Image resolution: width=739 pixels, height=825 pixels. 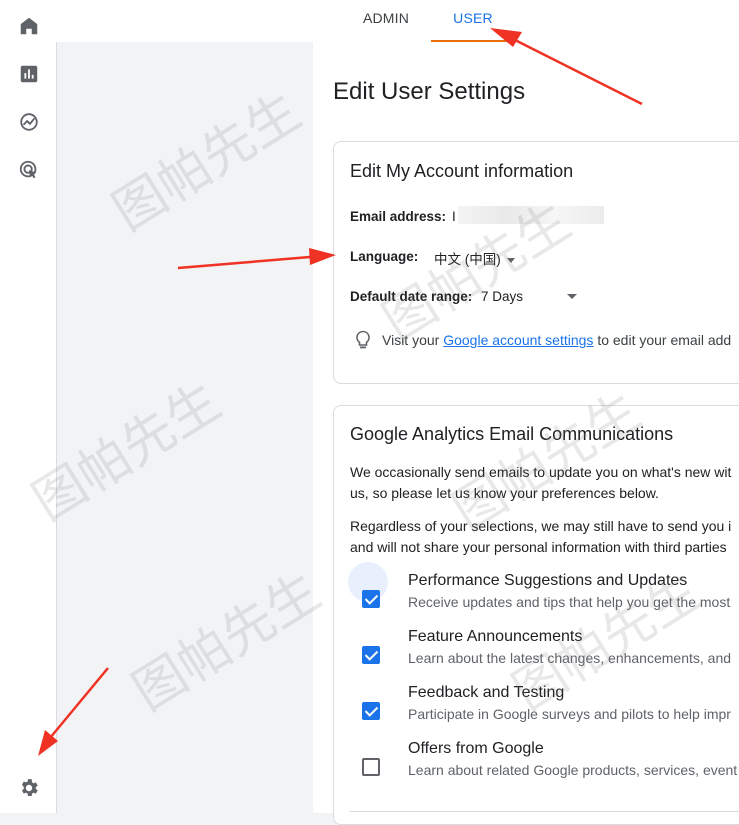 What do you see at coordinates (386, 21) in the screenshot?
I see `tab-admin: ADMIN` at bounding box center [386, 21].